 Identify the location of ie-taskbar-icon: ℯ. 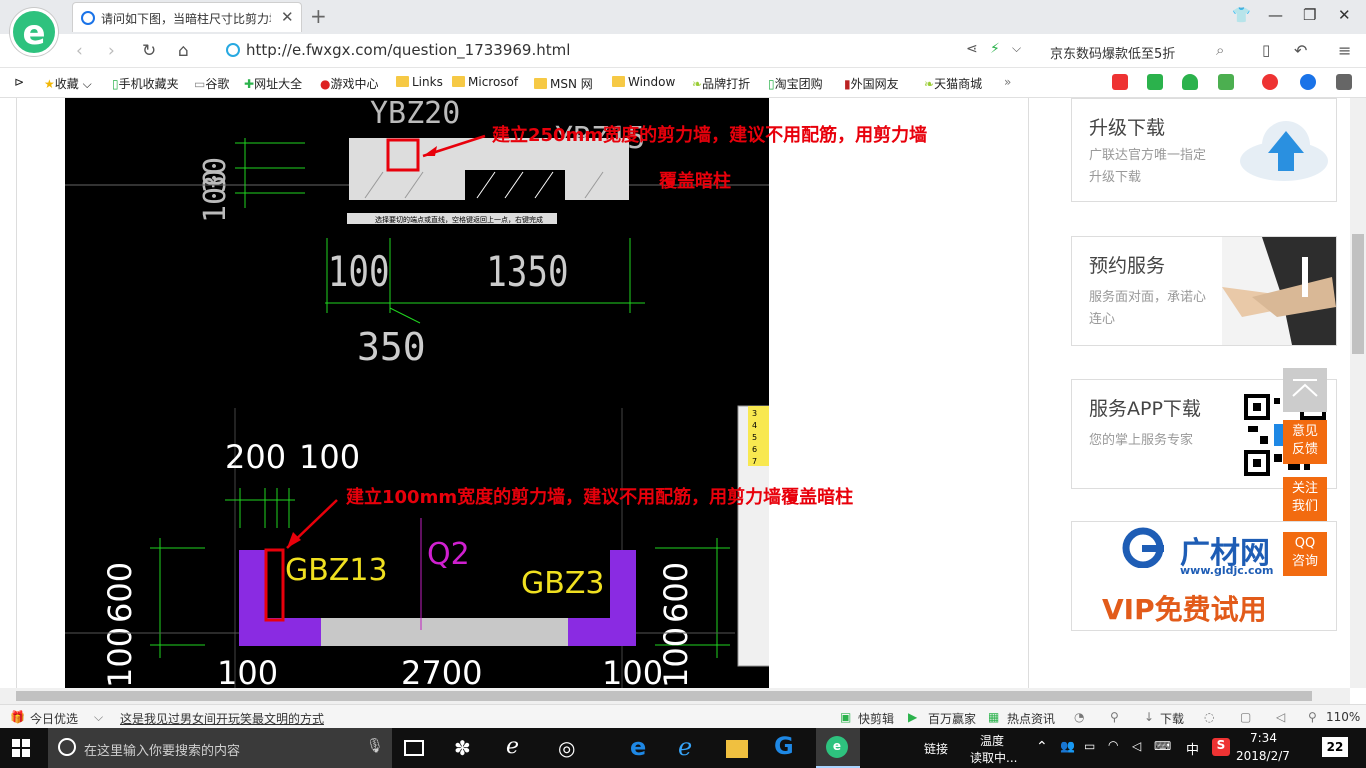
(518, 746).